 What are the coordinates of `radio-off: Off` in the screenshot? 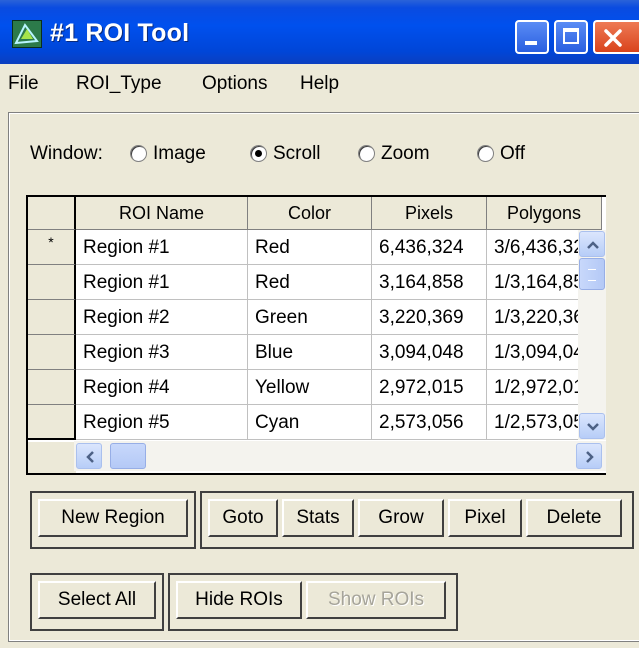 It's located at (501, 154).